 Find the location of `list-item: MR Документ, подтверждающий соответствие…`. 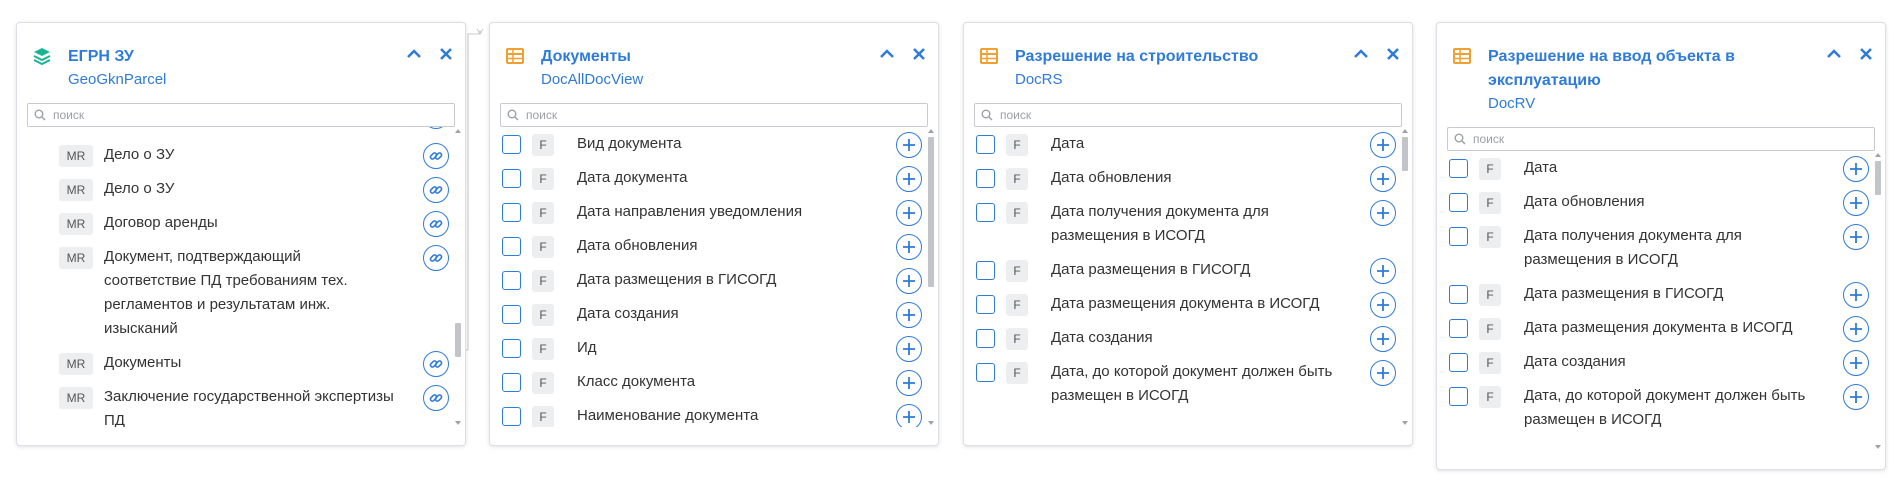

list-item: MR Документ, подтверждающий соответствие… is located at coordinates (233, 293).